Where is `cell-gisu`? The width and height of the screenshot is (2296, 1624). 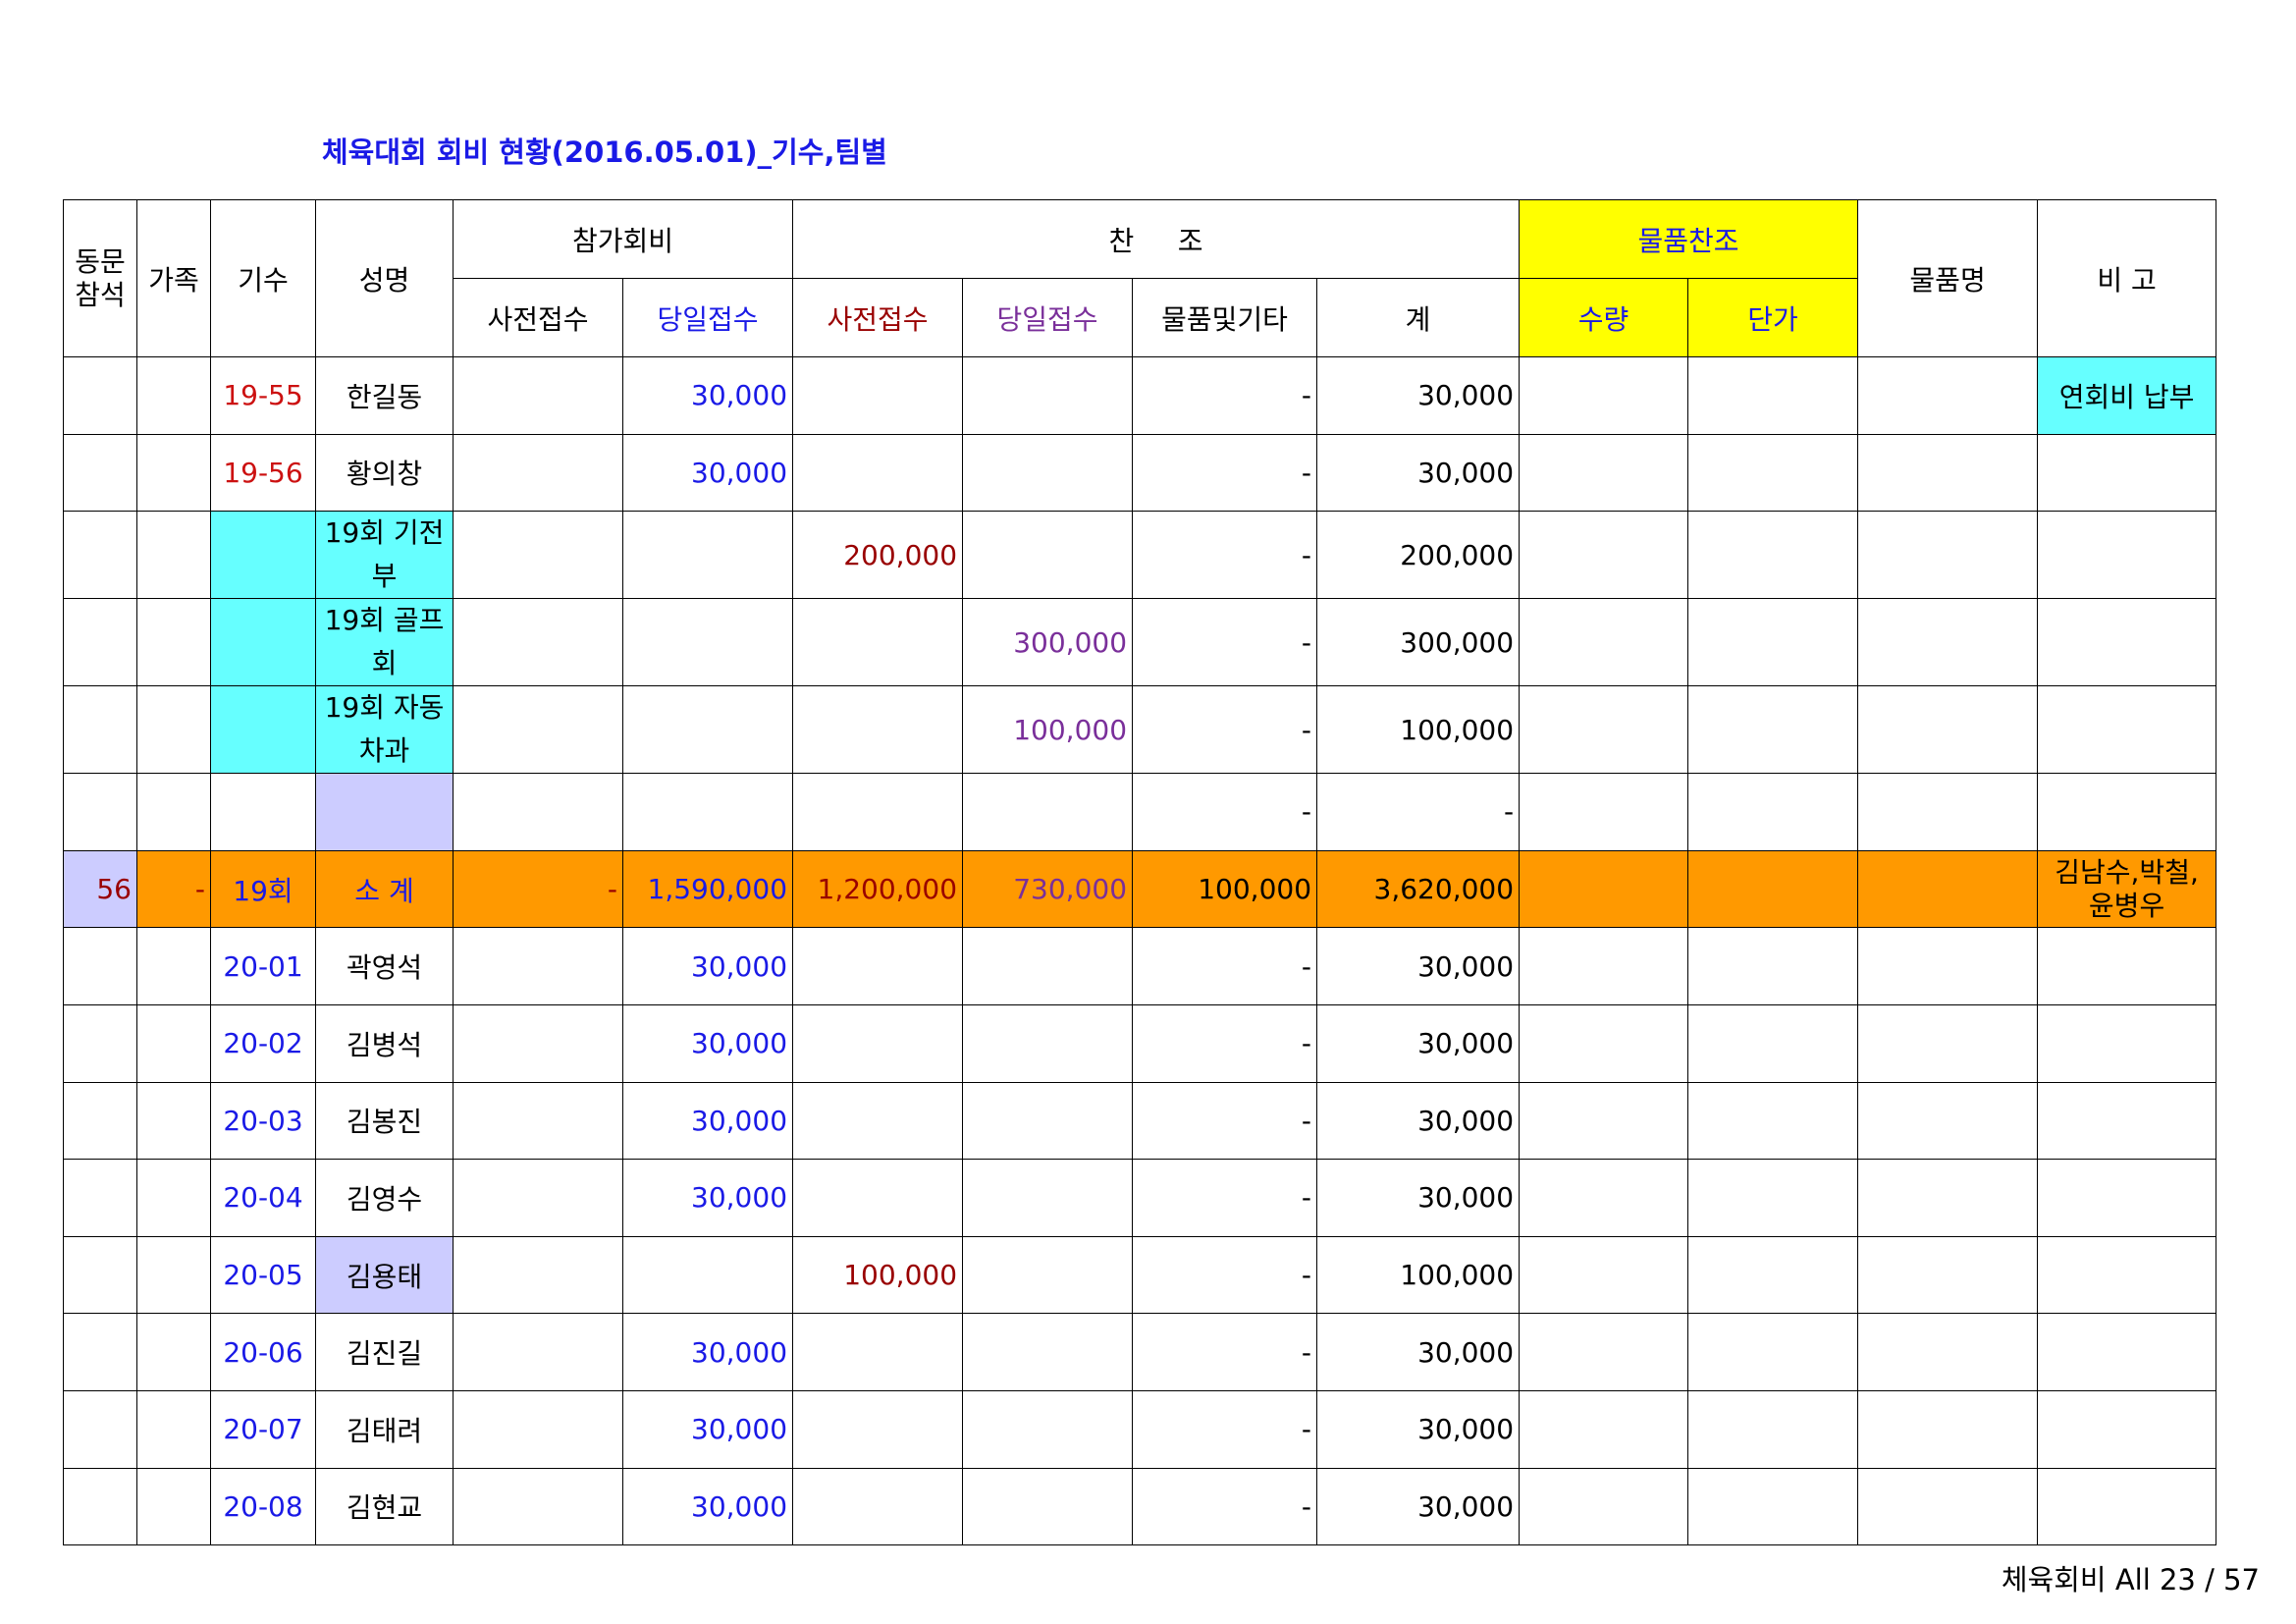
cell-gisu is located at coordinates (263, 555).